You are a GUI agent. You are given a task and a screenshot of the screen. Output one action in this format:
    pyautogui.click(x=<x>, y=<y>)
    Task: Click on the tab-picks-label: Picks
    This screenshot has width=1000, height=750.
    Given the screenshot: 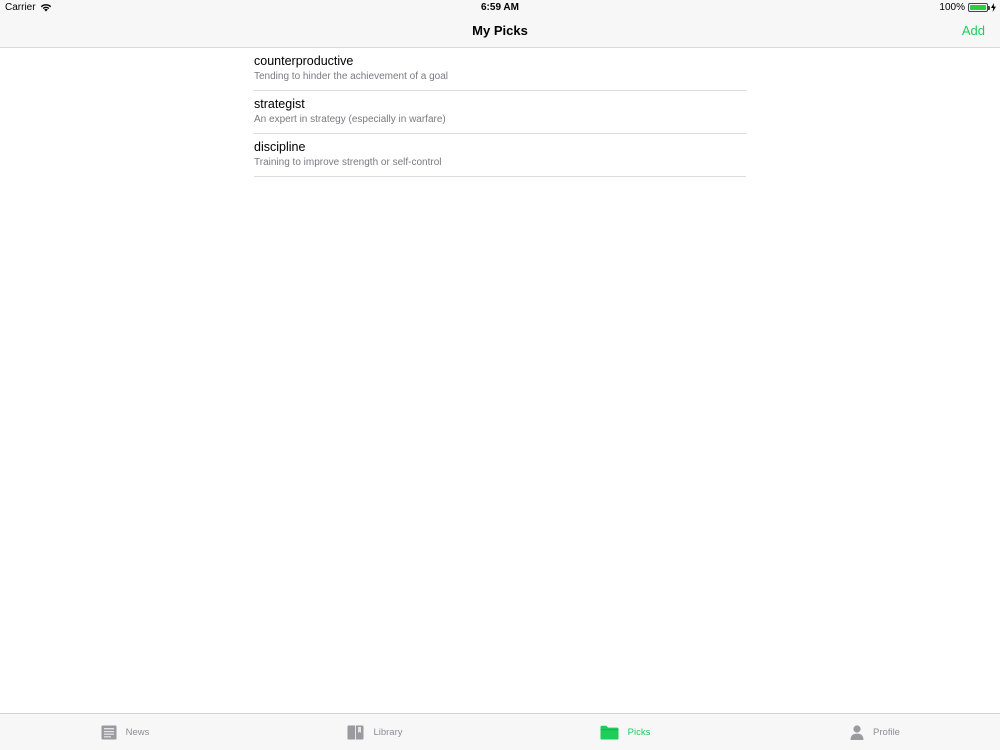 What is the action you would take?
    pyautogui.click(x=639, y=732)
    